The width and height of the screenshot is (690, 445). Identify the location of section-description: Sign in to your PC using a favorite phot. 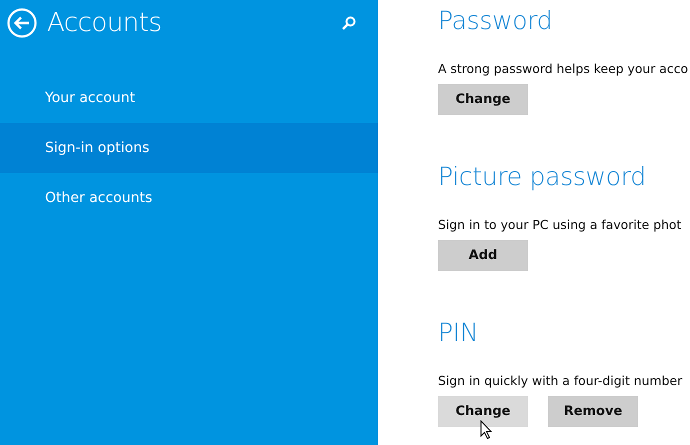
(560, 225).